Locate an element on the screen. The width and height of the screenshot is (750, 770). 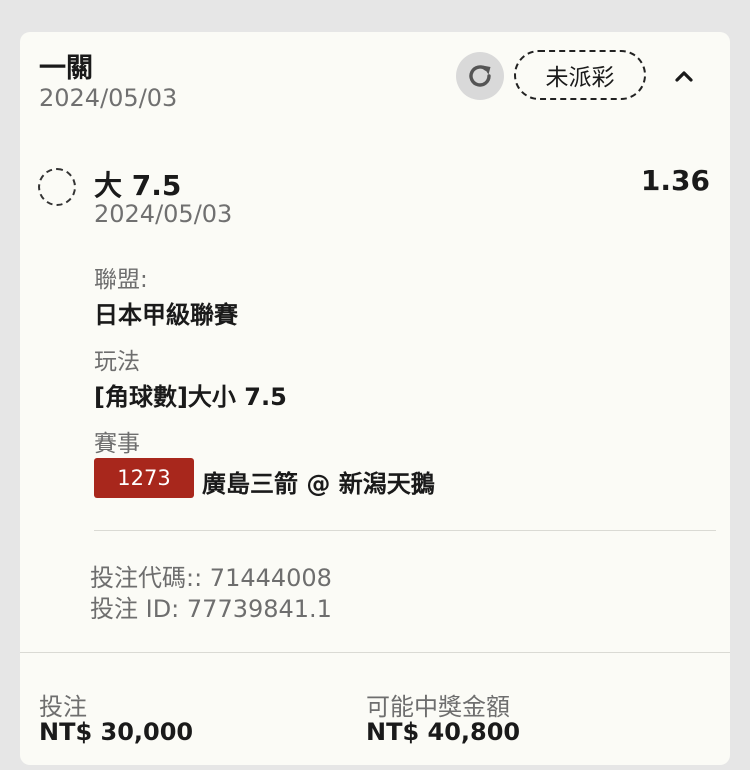
status-badge: 未派彩 is located at coordinates (580, 75).